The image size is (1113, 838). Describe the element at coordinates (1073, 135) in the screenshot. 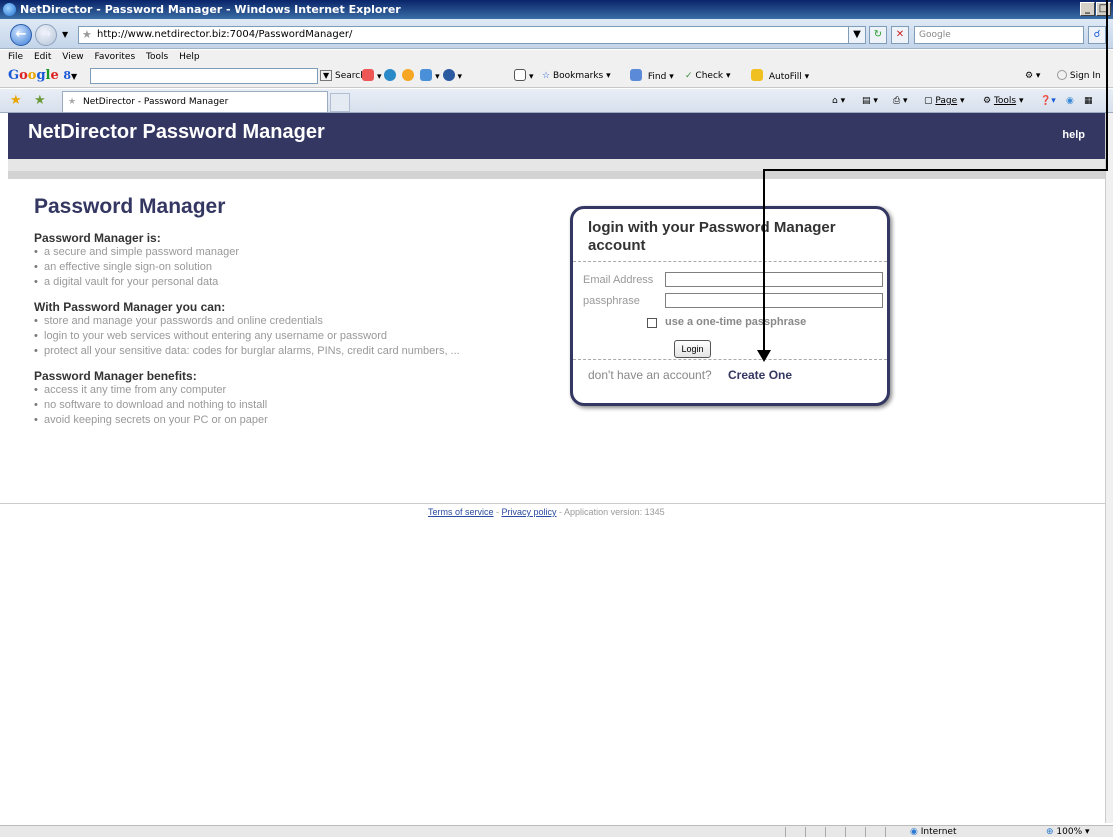

I see `help-link: help` at that location.